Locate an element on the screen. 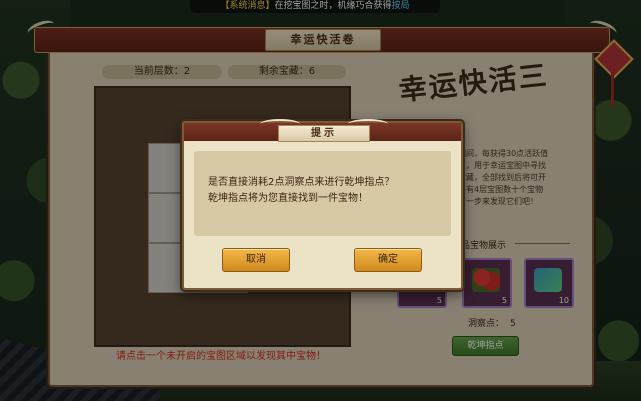  cancel-button: 取消 is located at coordinates (256, 260).